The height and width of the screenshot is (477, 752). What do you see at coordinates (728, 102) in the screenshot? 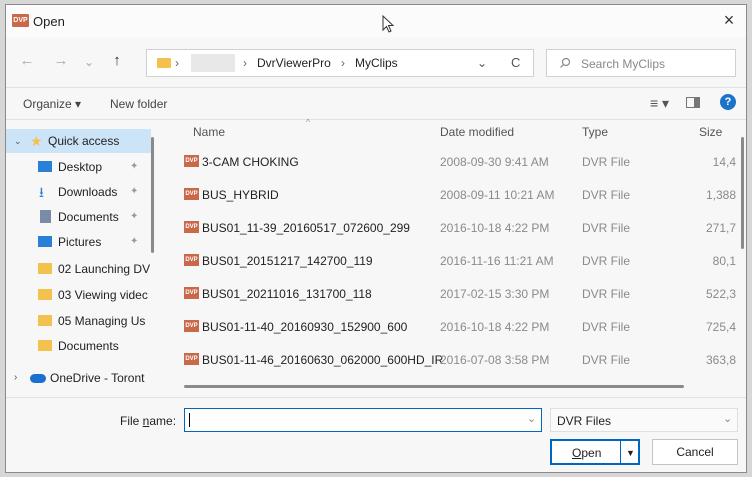
I see `help-icon: ?` at bounding box center [728, 102].